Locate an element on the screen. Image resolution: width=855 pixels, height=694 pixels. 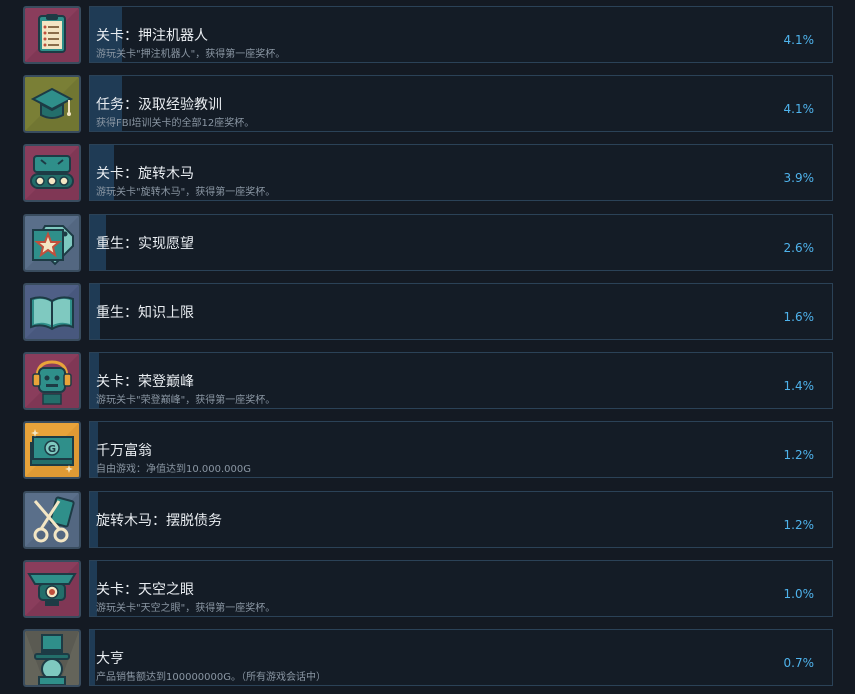
progress-bar: 任务：汲取经验教训 获得FBI培训关卡的全部12座奖杯。 4.1% is located at coordinates (461, 103).